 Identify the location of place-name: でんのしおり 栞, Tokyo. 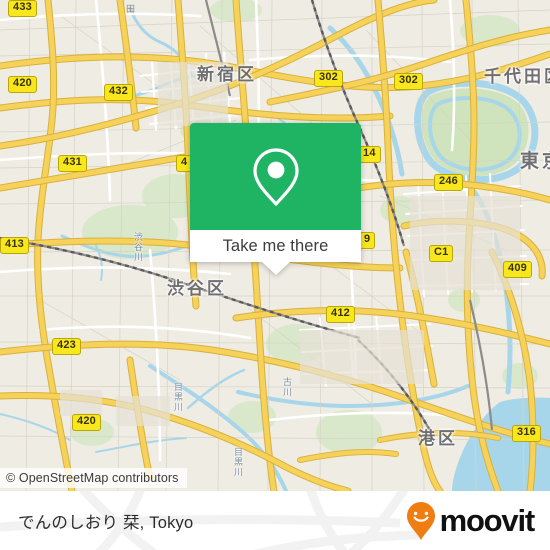
(106, 522).